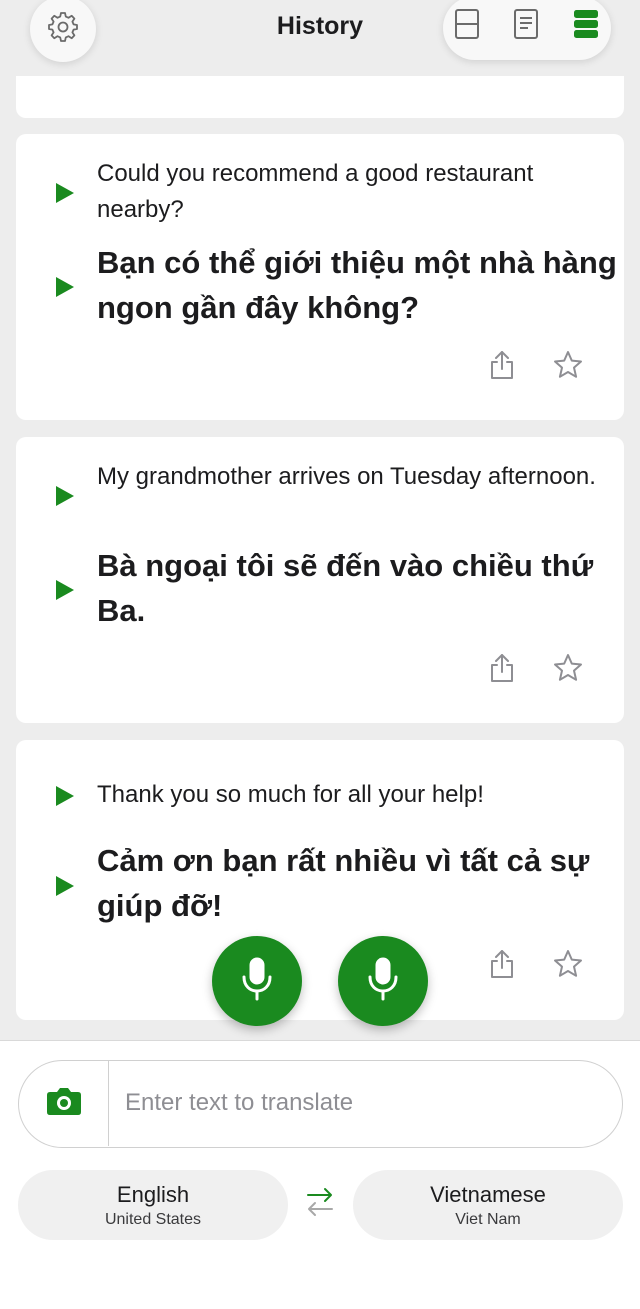 The width and height of the screenshot is (640, 1309). I want to click on split-view-icon, so click(467, 26).